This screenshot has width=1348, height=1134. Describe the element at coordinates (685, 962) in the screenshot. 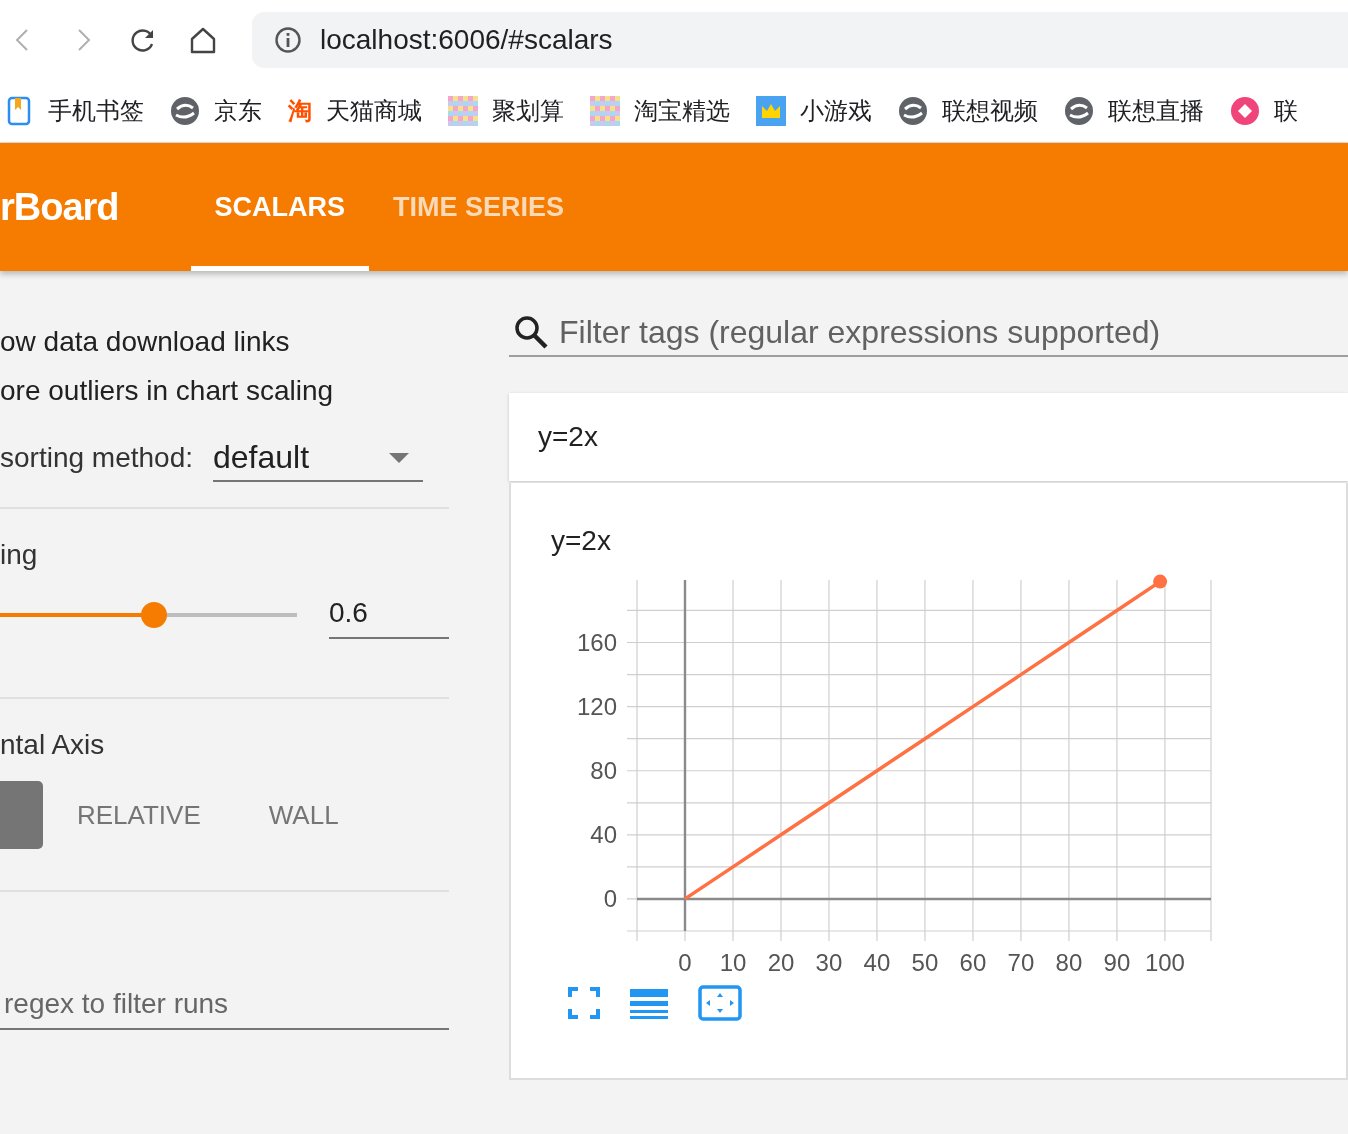

I see `x-tick-label: 0` at that location.